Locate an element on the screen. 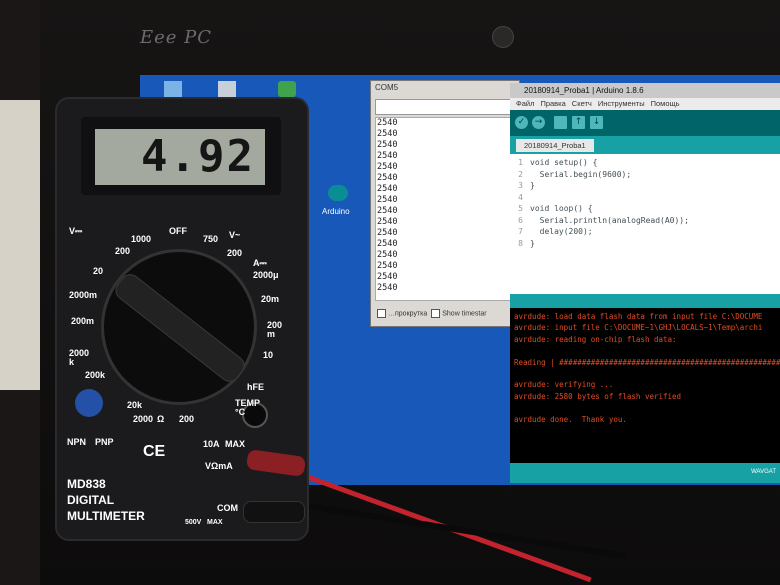 The image size is (780, 585). dial-range-label: 1000 is located at coordinates (141, 239).